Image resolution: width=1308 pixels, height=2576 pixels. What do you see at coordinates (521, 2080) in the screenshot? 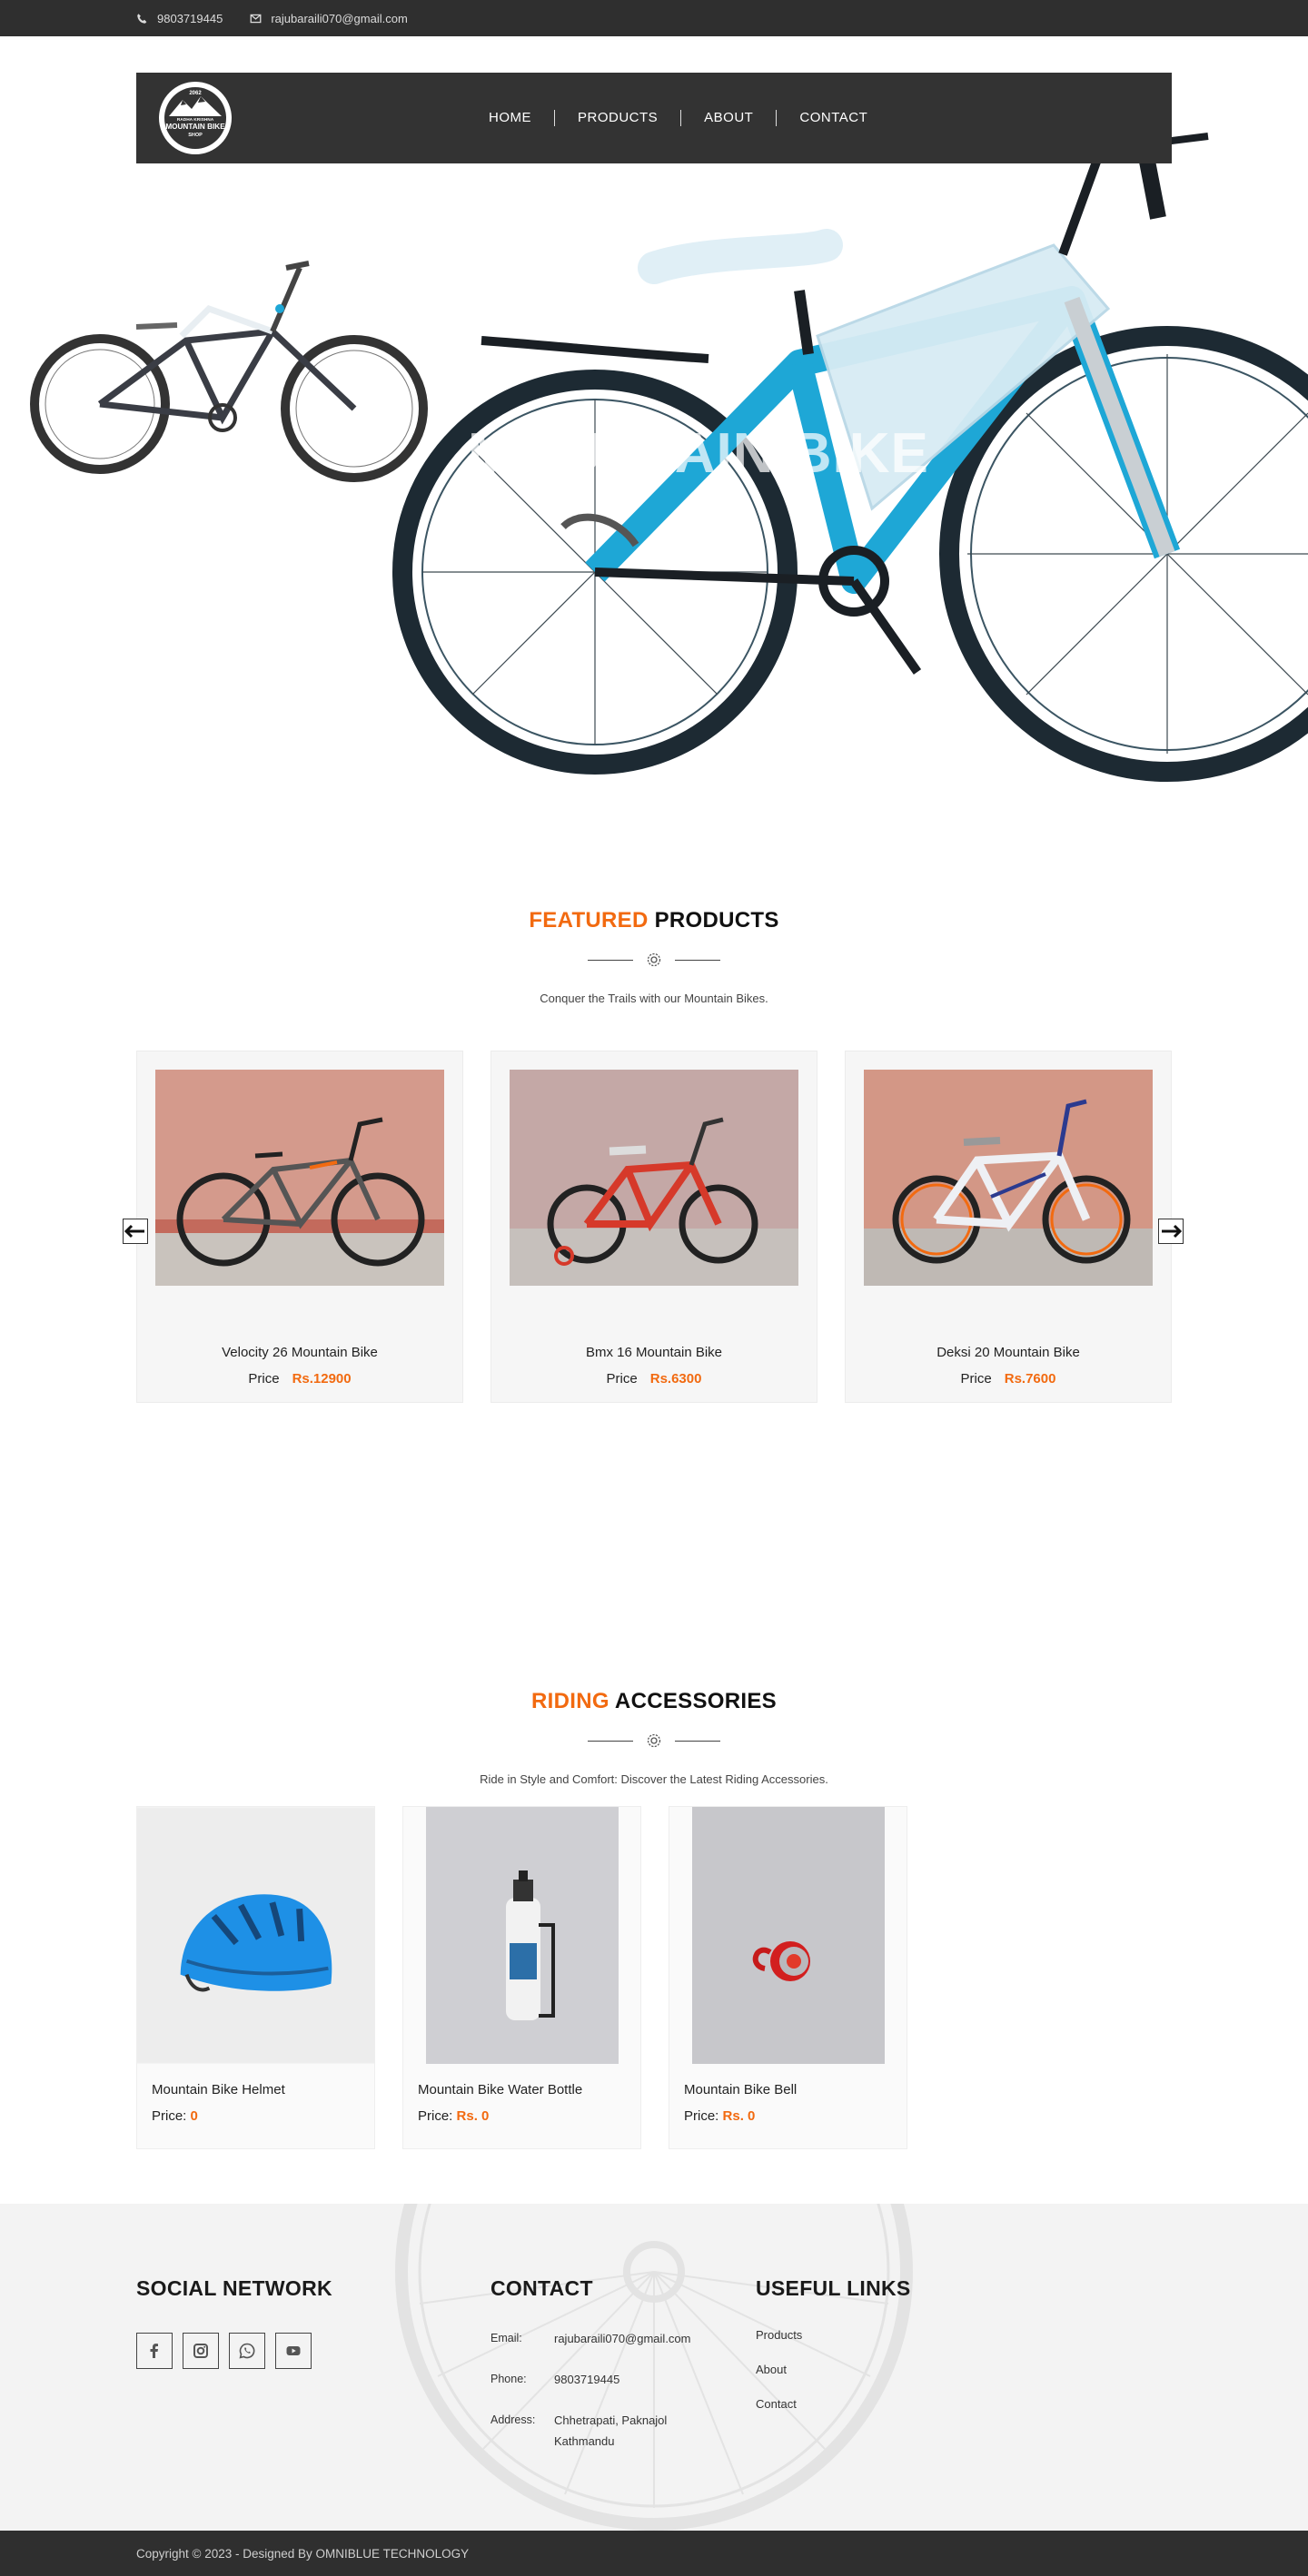
I see `accessory-name: Mountain Bike Water Bottle` at bounding box center [521, 2080].